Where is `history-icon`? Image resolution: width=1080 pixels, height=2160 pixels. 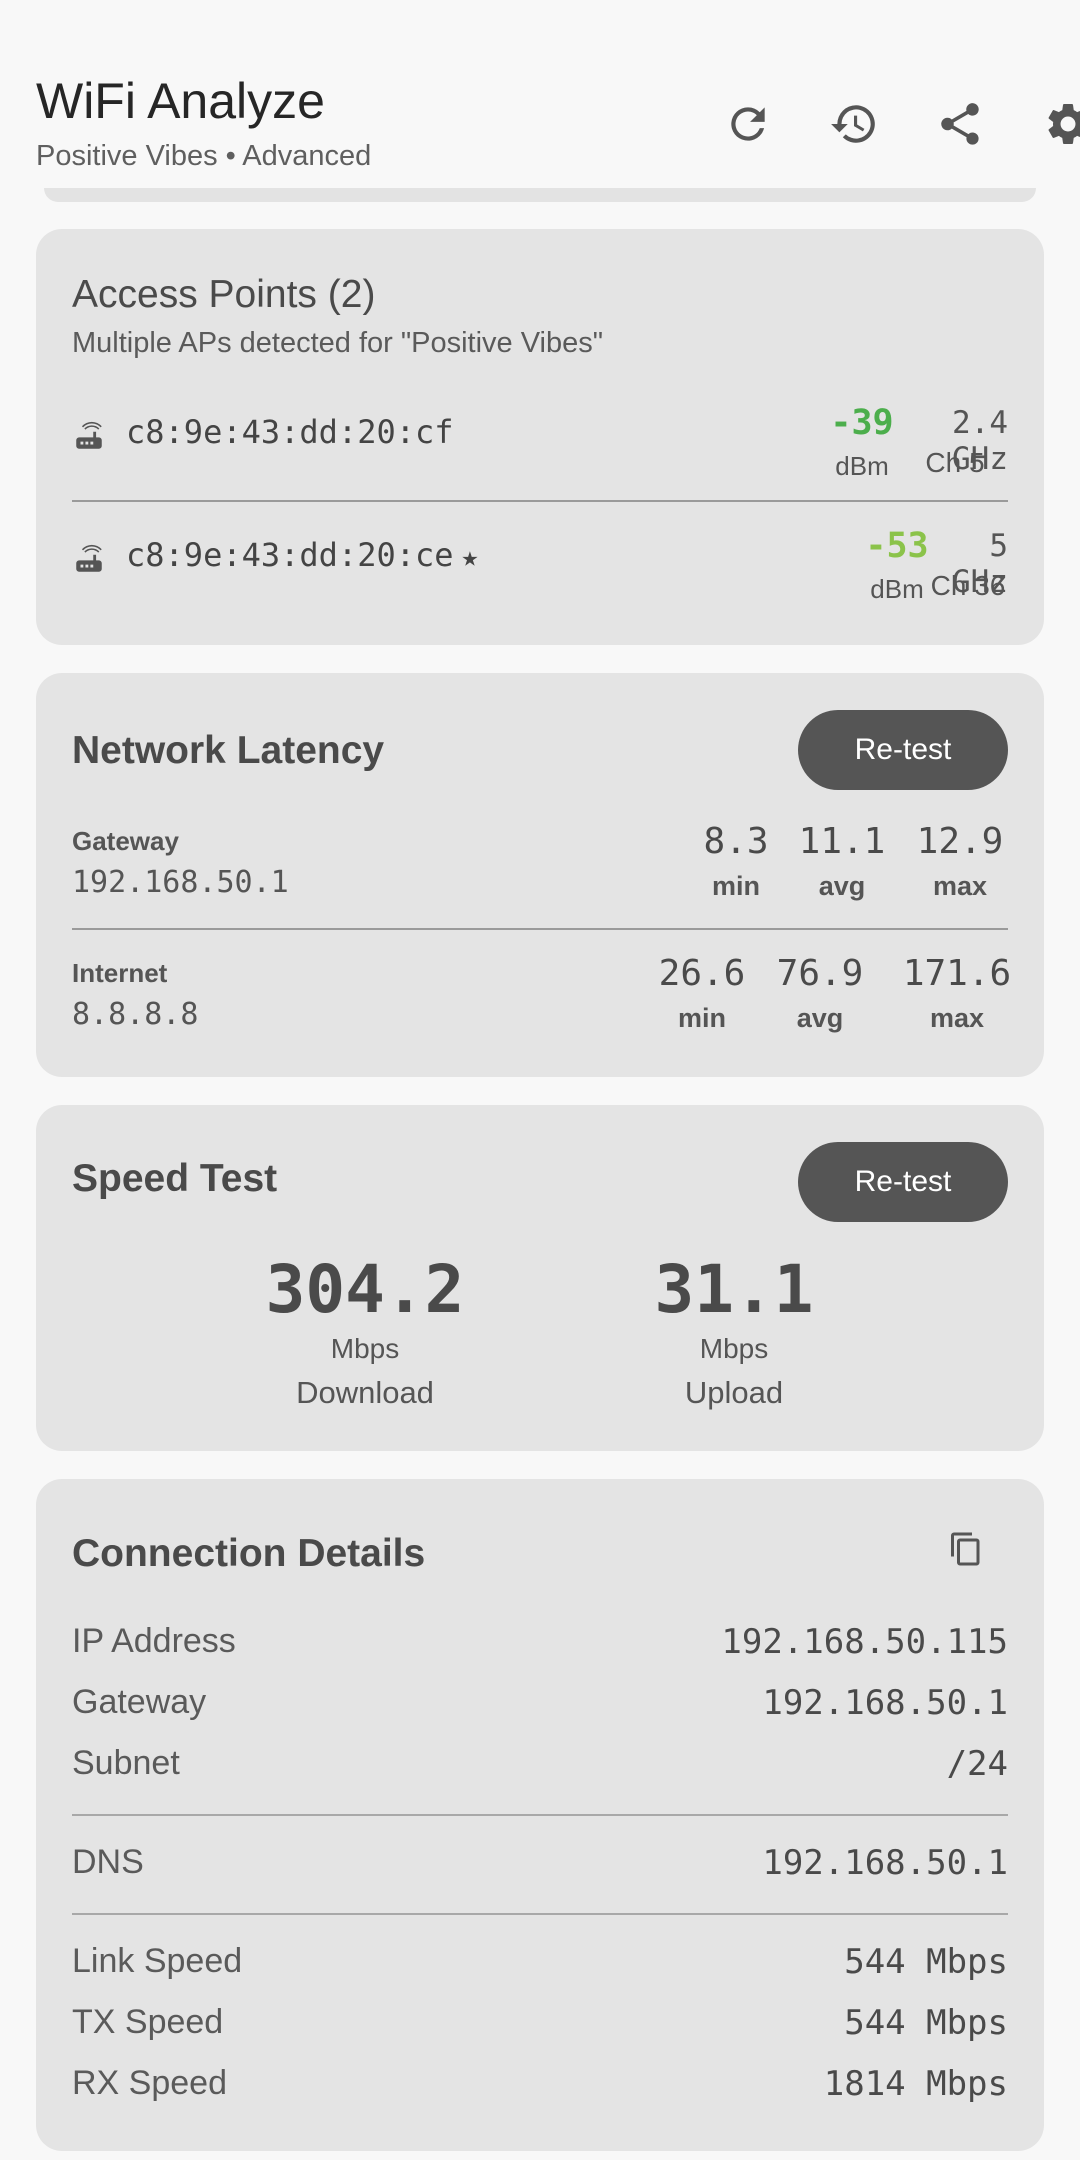
history-icon is located at coordinates (853, 124).